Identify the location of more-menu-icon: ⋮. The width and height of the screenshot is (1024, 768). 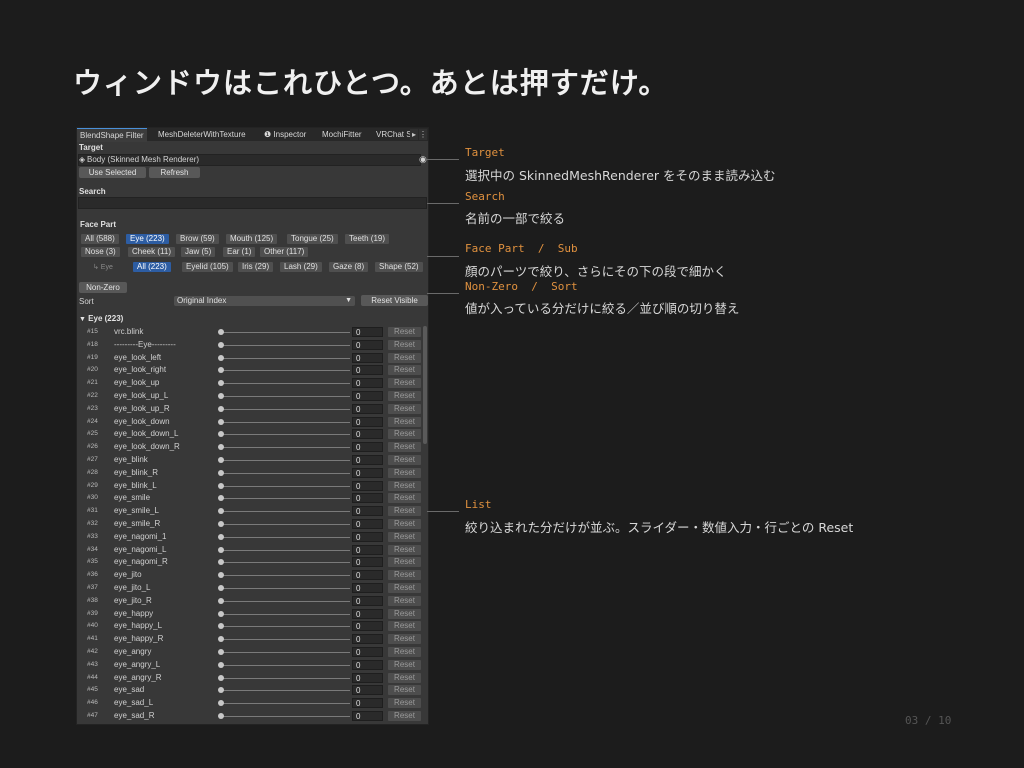
(423, 134).